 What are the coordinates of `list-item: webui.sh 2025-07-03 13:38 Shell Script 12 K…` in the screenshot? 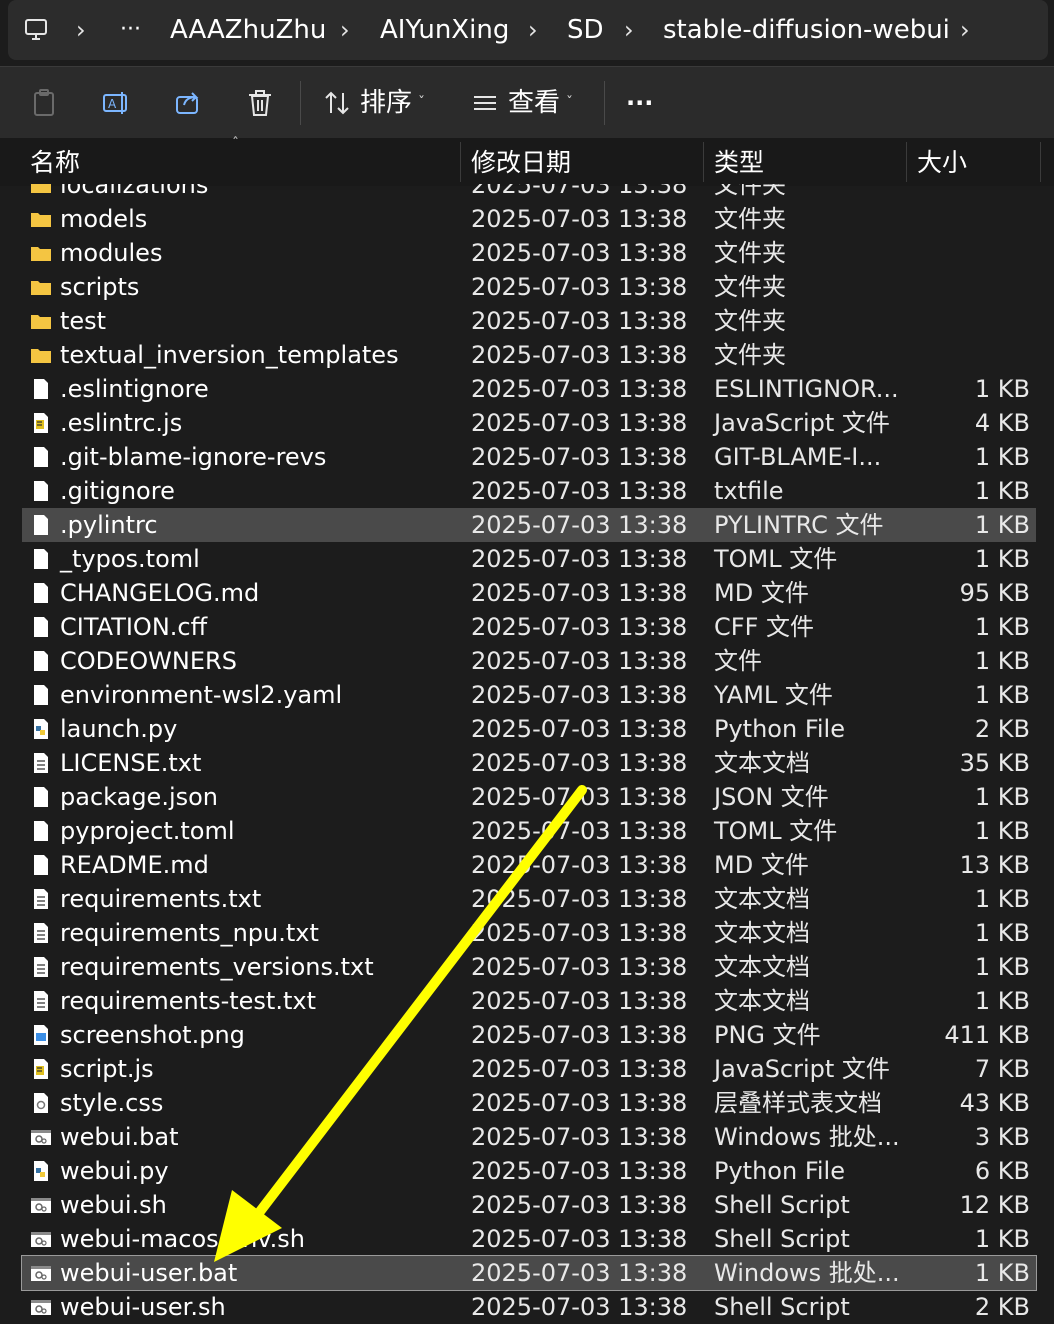 It's located at (529, 1205).